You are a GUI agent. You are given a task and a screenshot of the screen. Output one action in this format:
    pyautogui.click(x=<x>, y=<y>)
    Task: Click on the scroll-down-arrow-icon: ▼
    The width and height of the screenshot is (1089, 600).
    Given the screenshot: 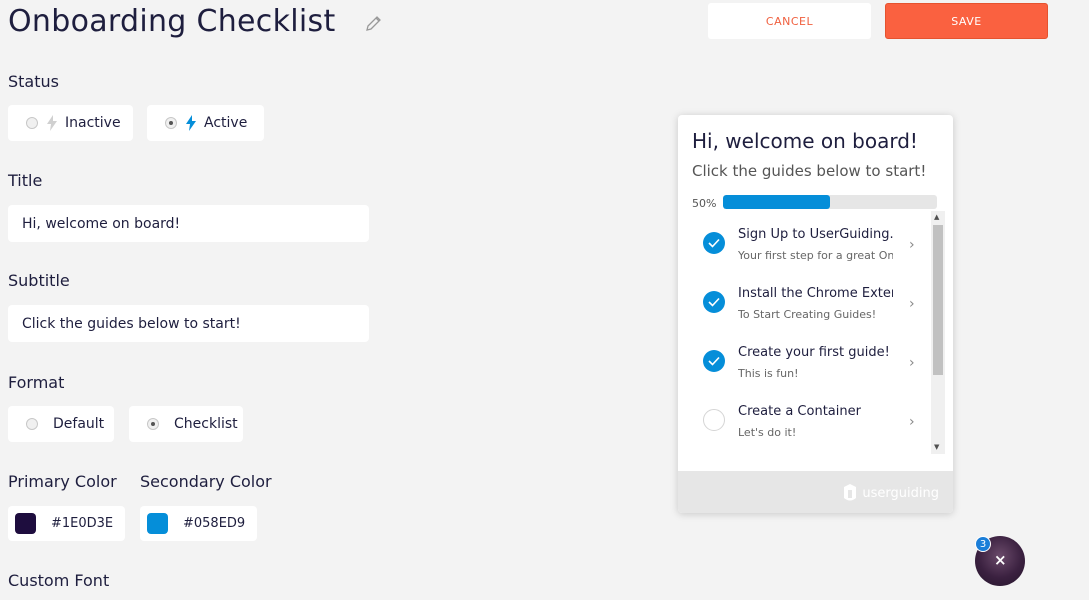 What is the action you would take?
    pyautogui.click(x=936, y=447)
    